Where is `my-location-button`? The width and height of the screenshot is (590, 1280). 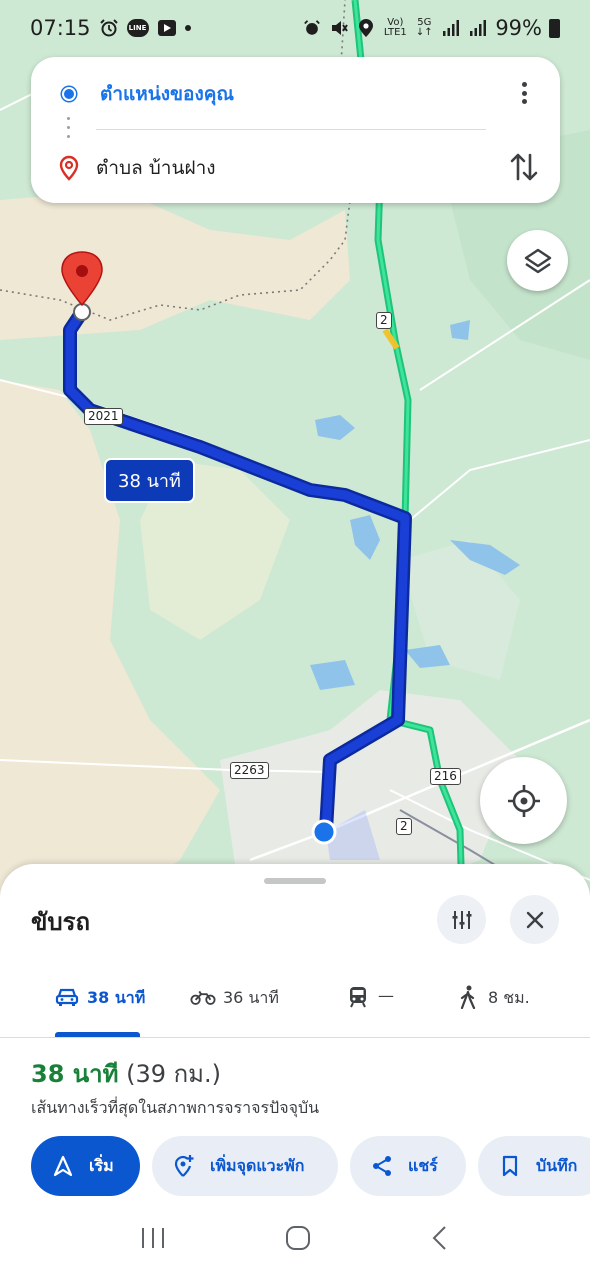
my-location-button is located at coordinates (523, 800).